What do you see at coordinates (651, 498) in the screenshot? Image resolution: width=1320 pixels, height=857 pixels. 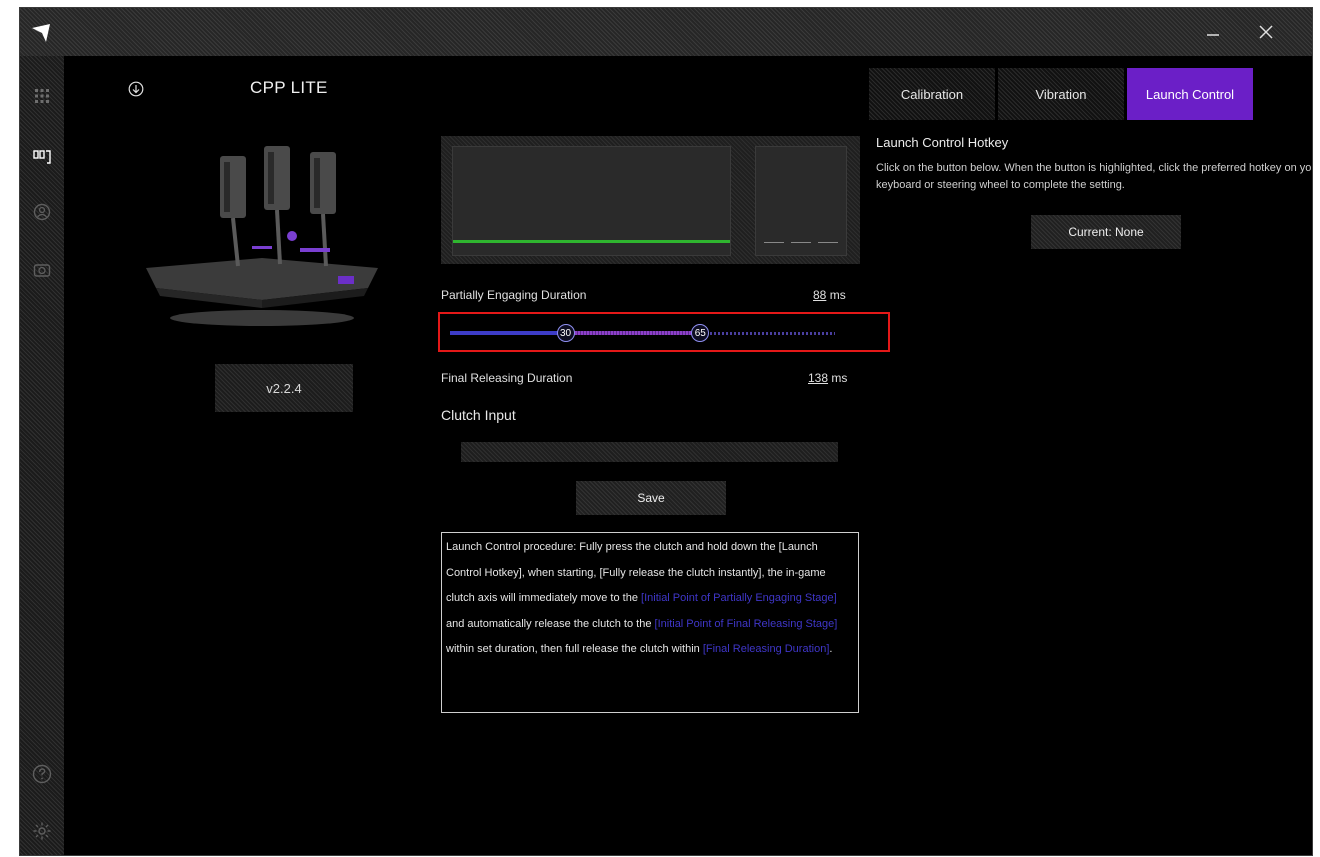 I see `save-button: Save` at bounding box center [651, 498].